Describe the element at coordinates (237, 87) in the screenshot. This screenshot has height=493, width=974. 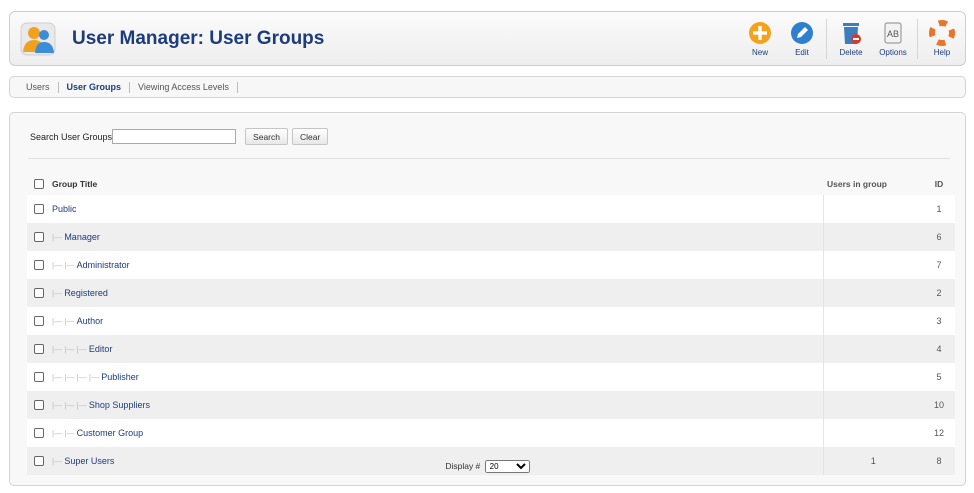
I see `submenu-divider` at that location.